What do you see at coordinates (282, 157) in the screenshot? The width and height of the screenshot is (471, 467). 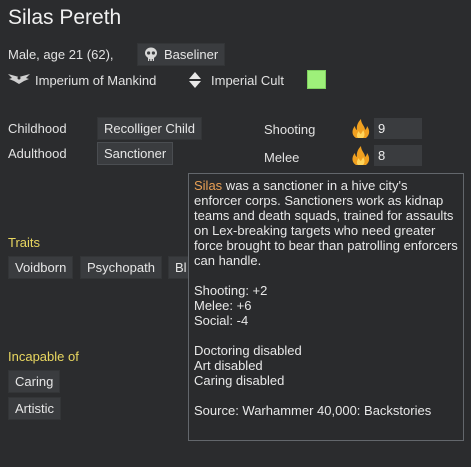 I see `skill-label-melee: Melee` at bounding box center [282, 157].